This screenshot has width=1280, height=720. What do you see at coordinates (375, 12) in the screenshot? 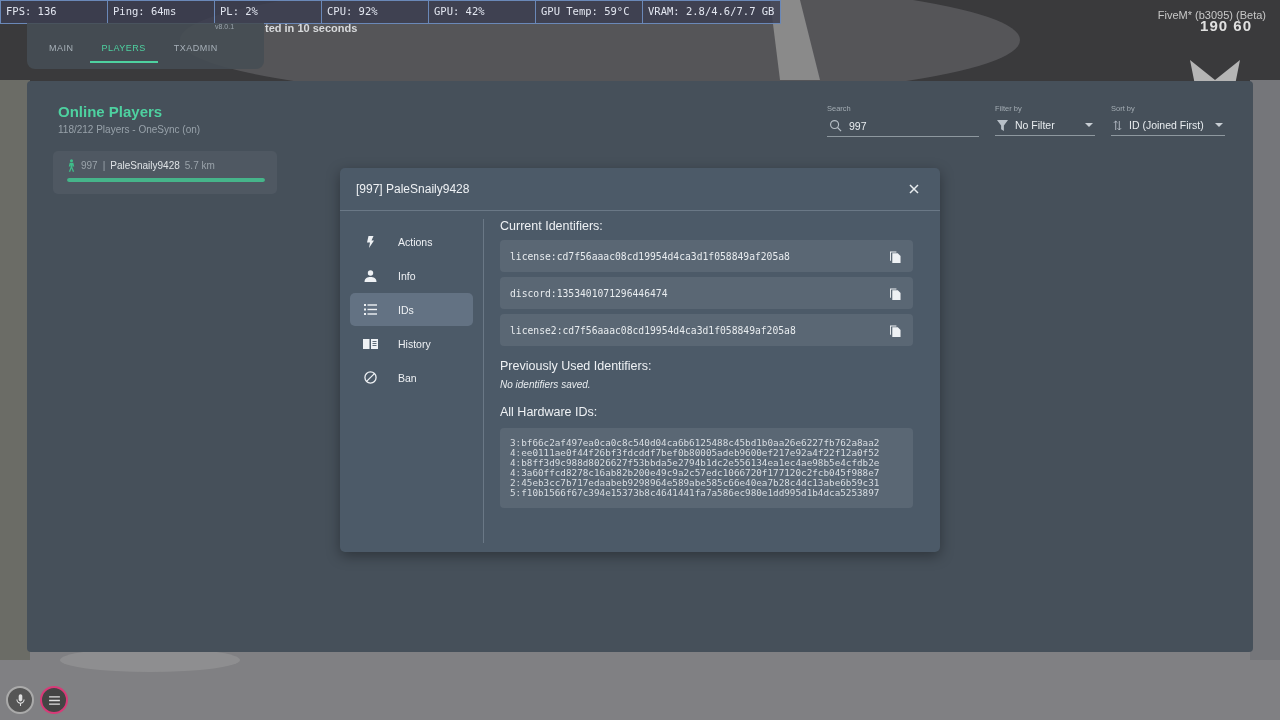
I see `stat-readout: CPU: 92%` at bounding box center [375, 12].